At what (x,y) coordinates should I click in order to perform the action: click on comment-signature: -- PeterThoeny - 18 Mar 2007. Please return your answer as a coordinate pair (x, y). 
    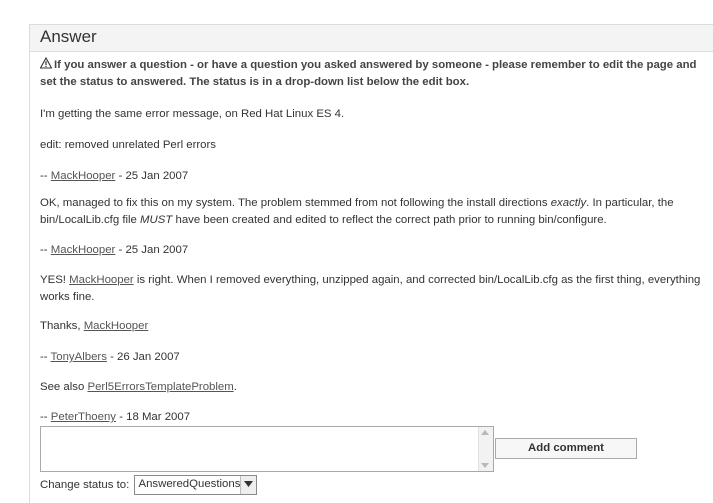
    Looking at the image, I should click on (375, 417).